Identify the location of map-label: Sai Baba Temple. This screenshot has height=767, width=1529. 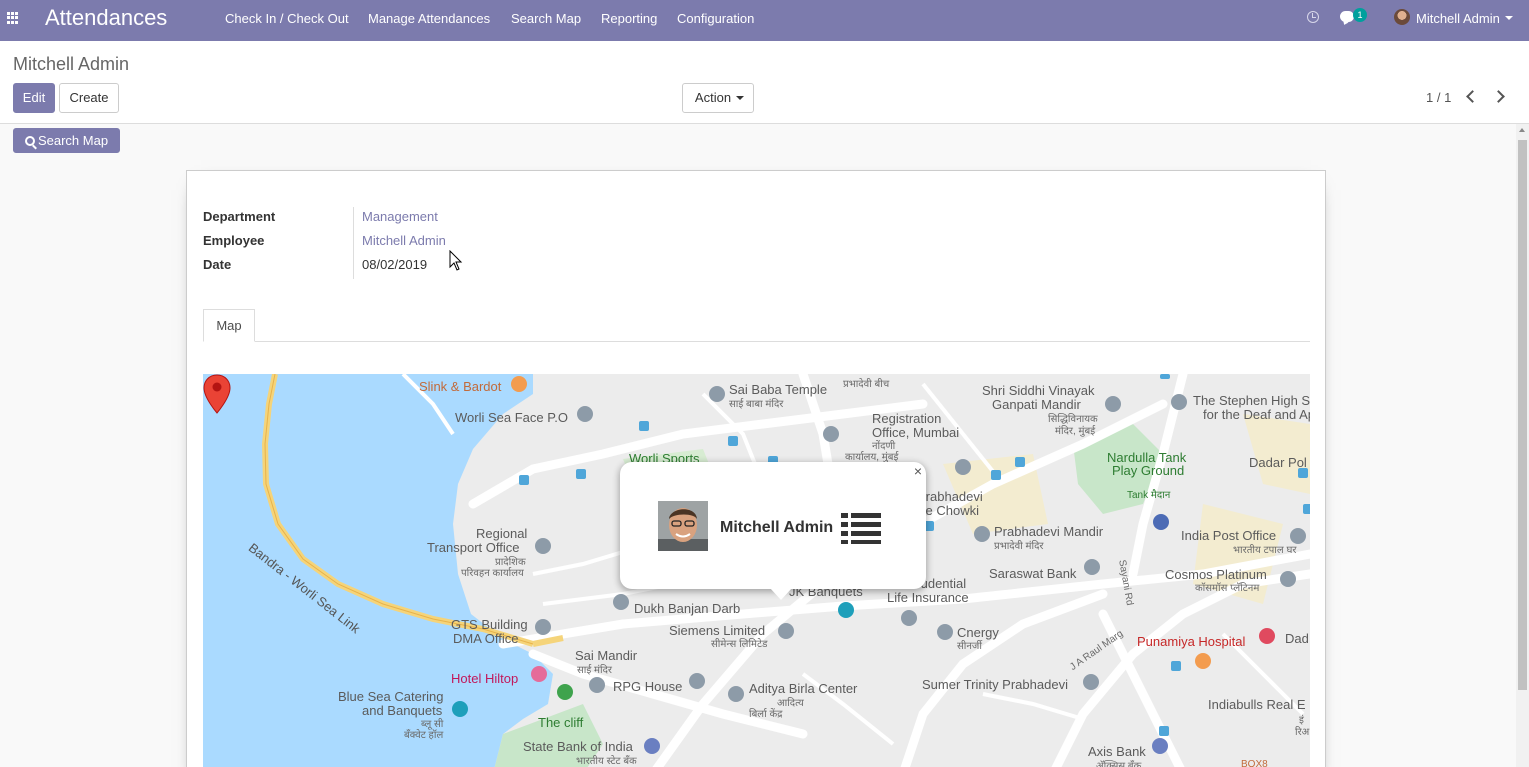
(778, 389).